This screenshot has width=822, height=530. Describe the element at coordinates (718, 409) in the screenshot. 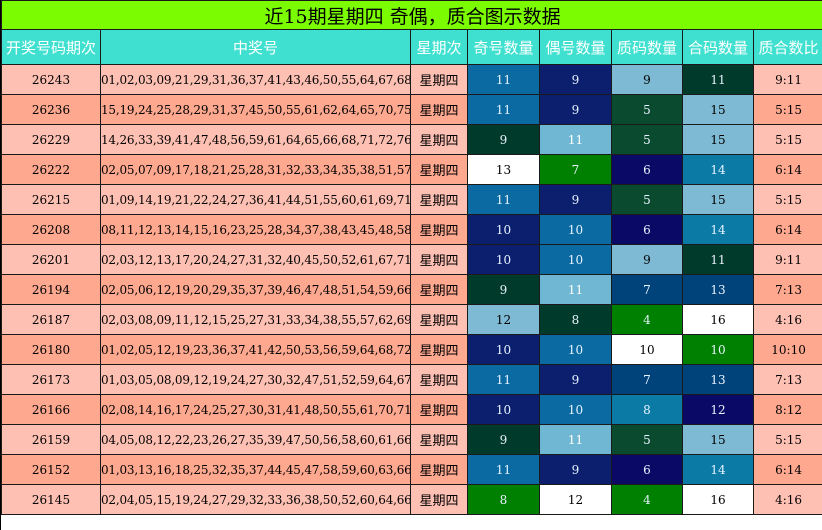

I see `composite-count-cell: 12` at that location.